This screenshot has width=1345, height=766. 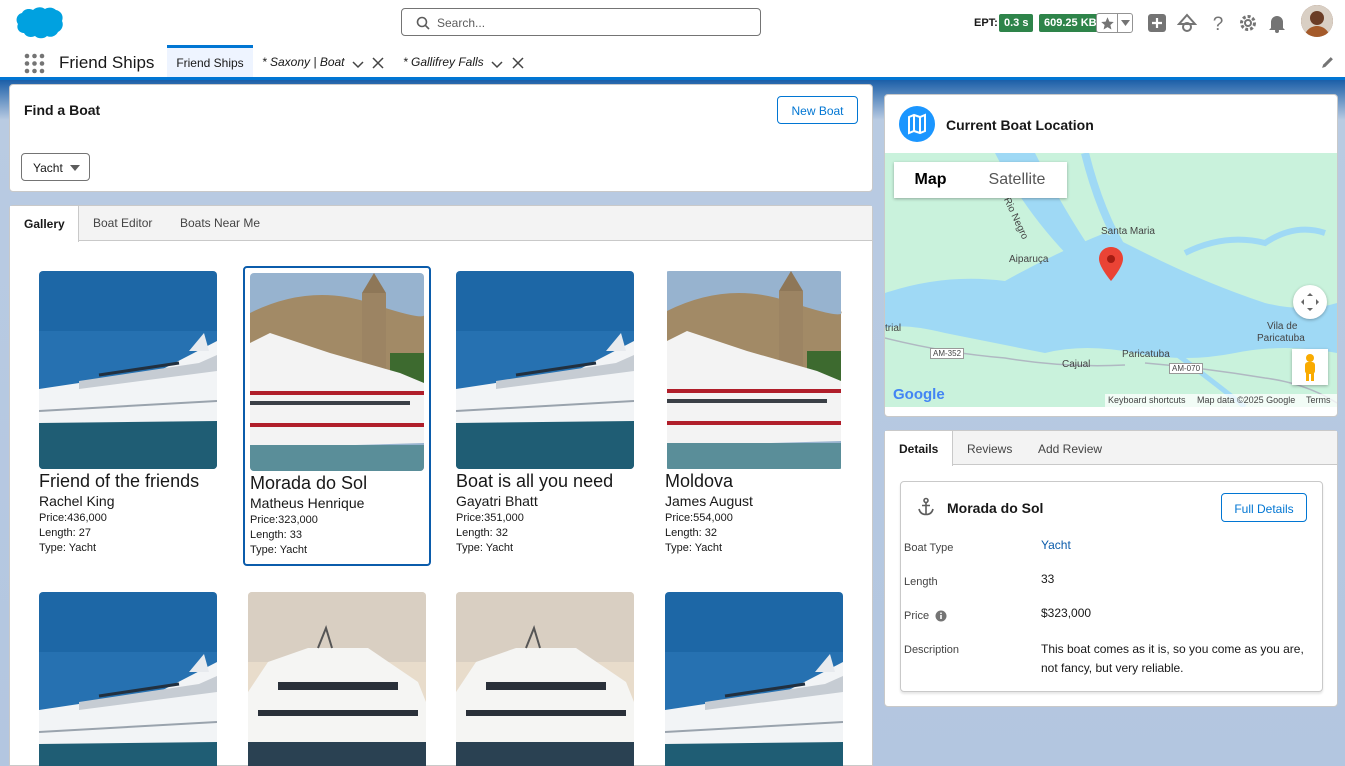 I want to click on tab-reviews: Reviews, so click(x=989, y=449).